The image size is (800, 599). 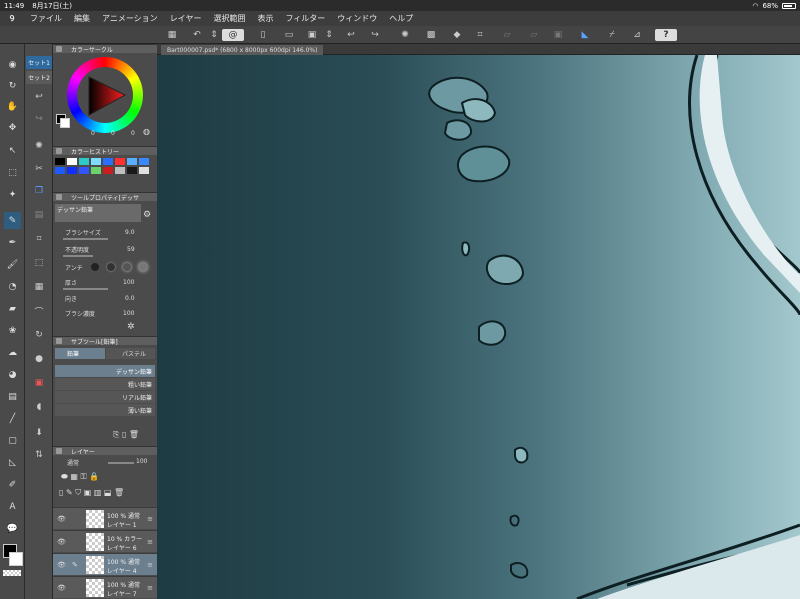 What do you see at coordinates (480, 35) in the screenshot?
I see `crop-icon: ⌗` at bounding box center [480, 35].